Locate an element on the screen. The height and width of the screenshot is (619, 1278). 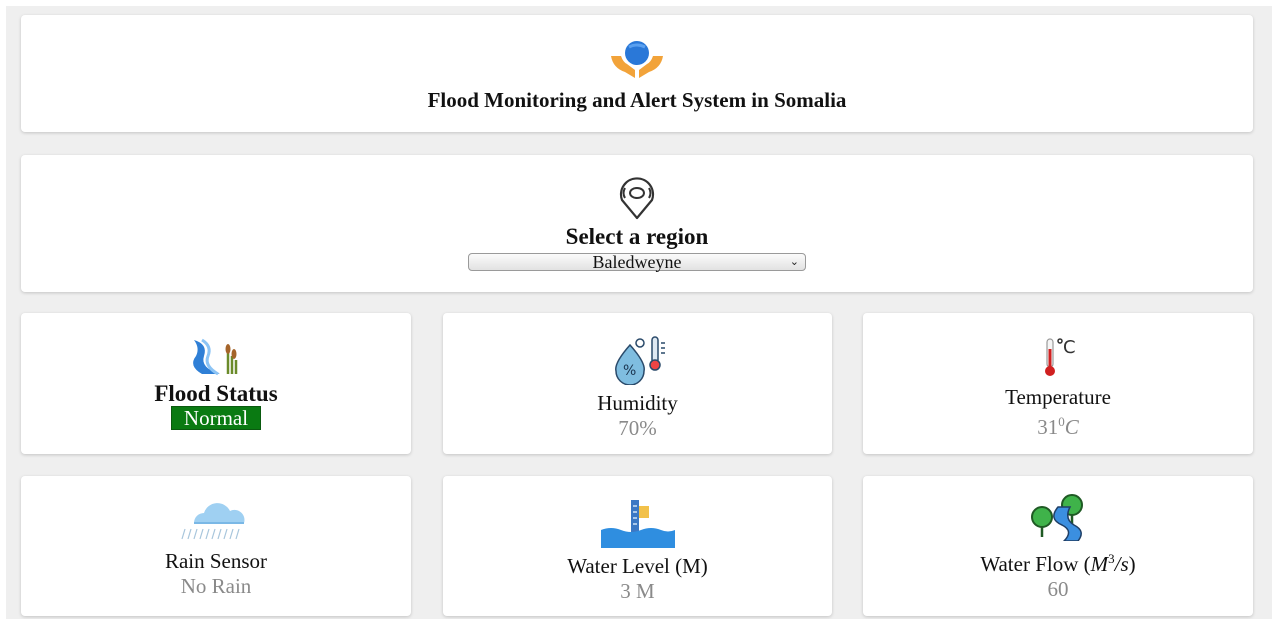
region-select-value: Baledweyne is located at coordinates (637, 262).